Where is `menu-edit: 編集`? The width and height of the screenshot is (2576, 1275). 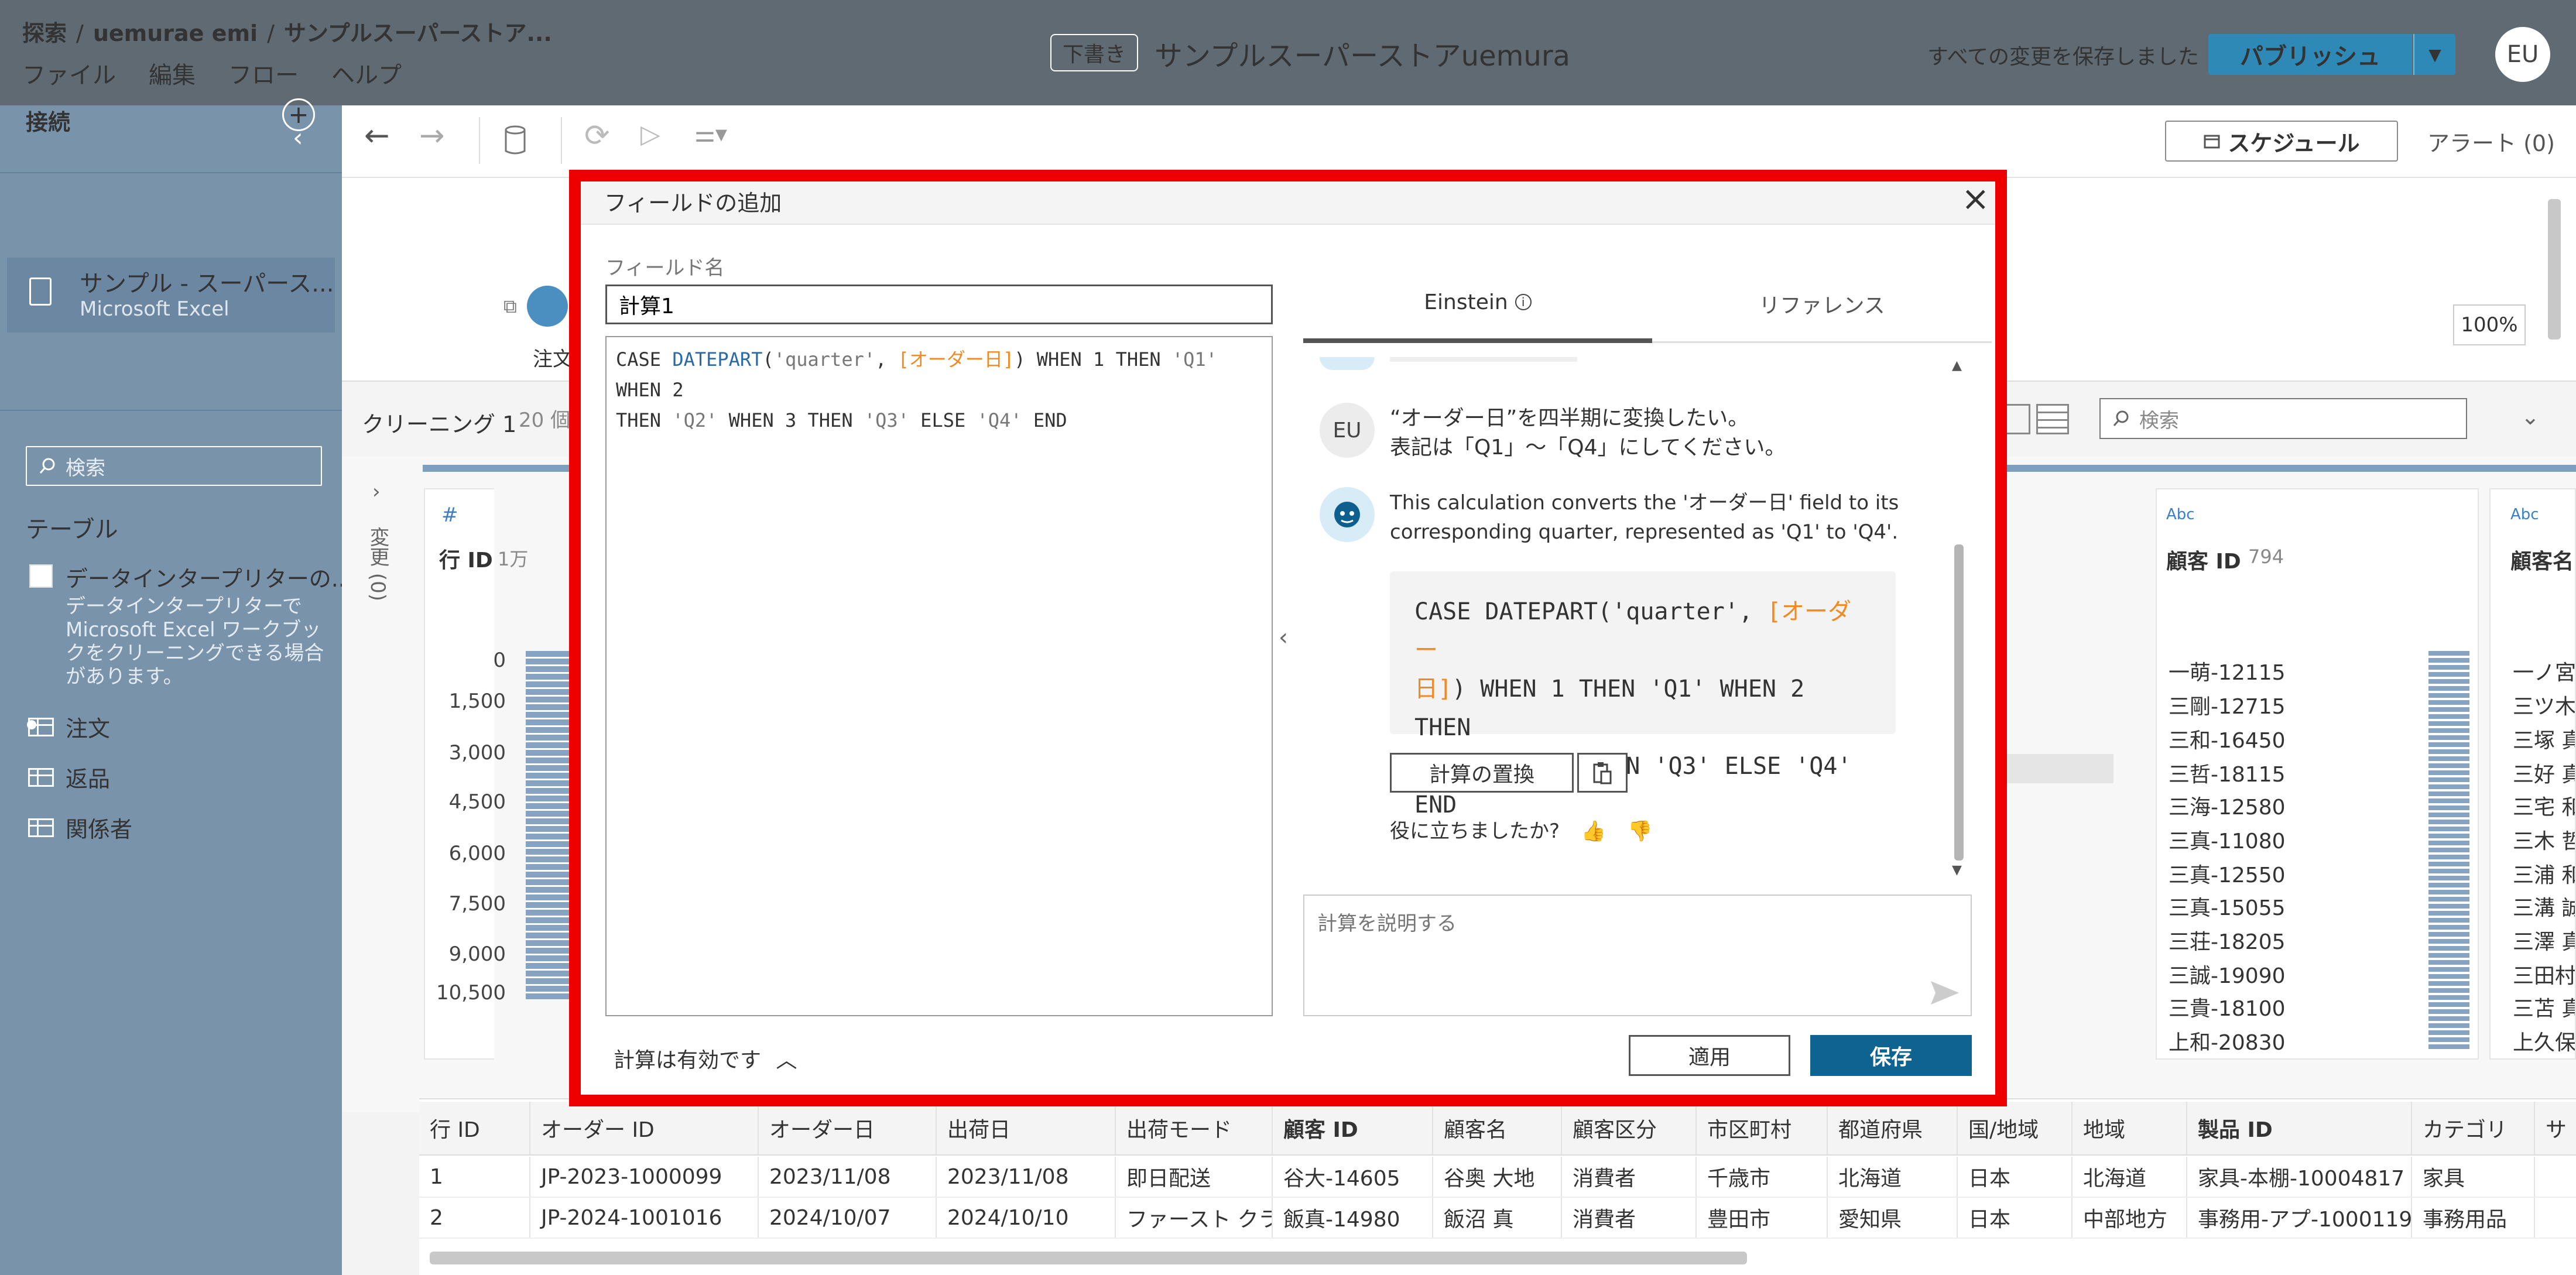
menu-edit: 編集 is located at coordinates (172, 73).